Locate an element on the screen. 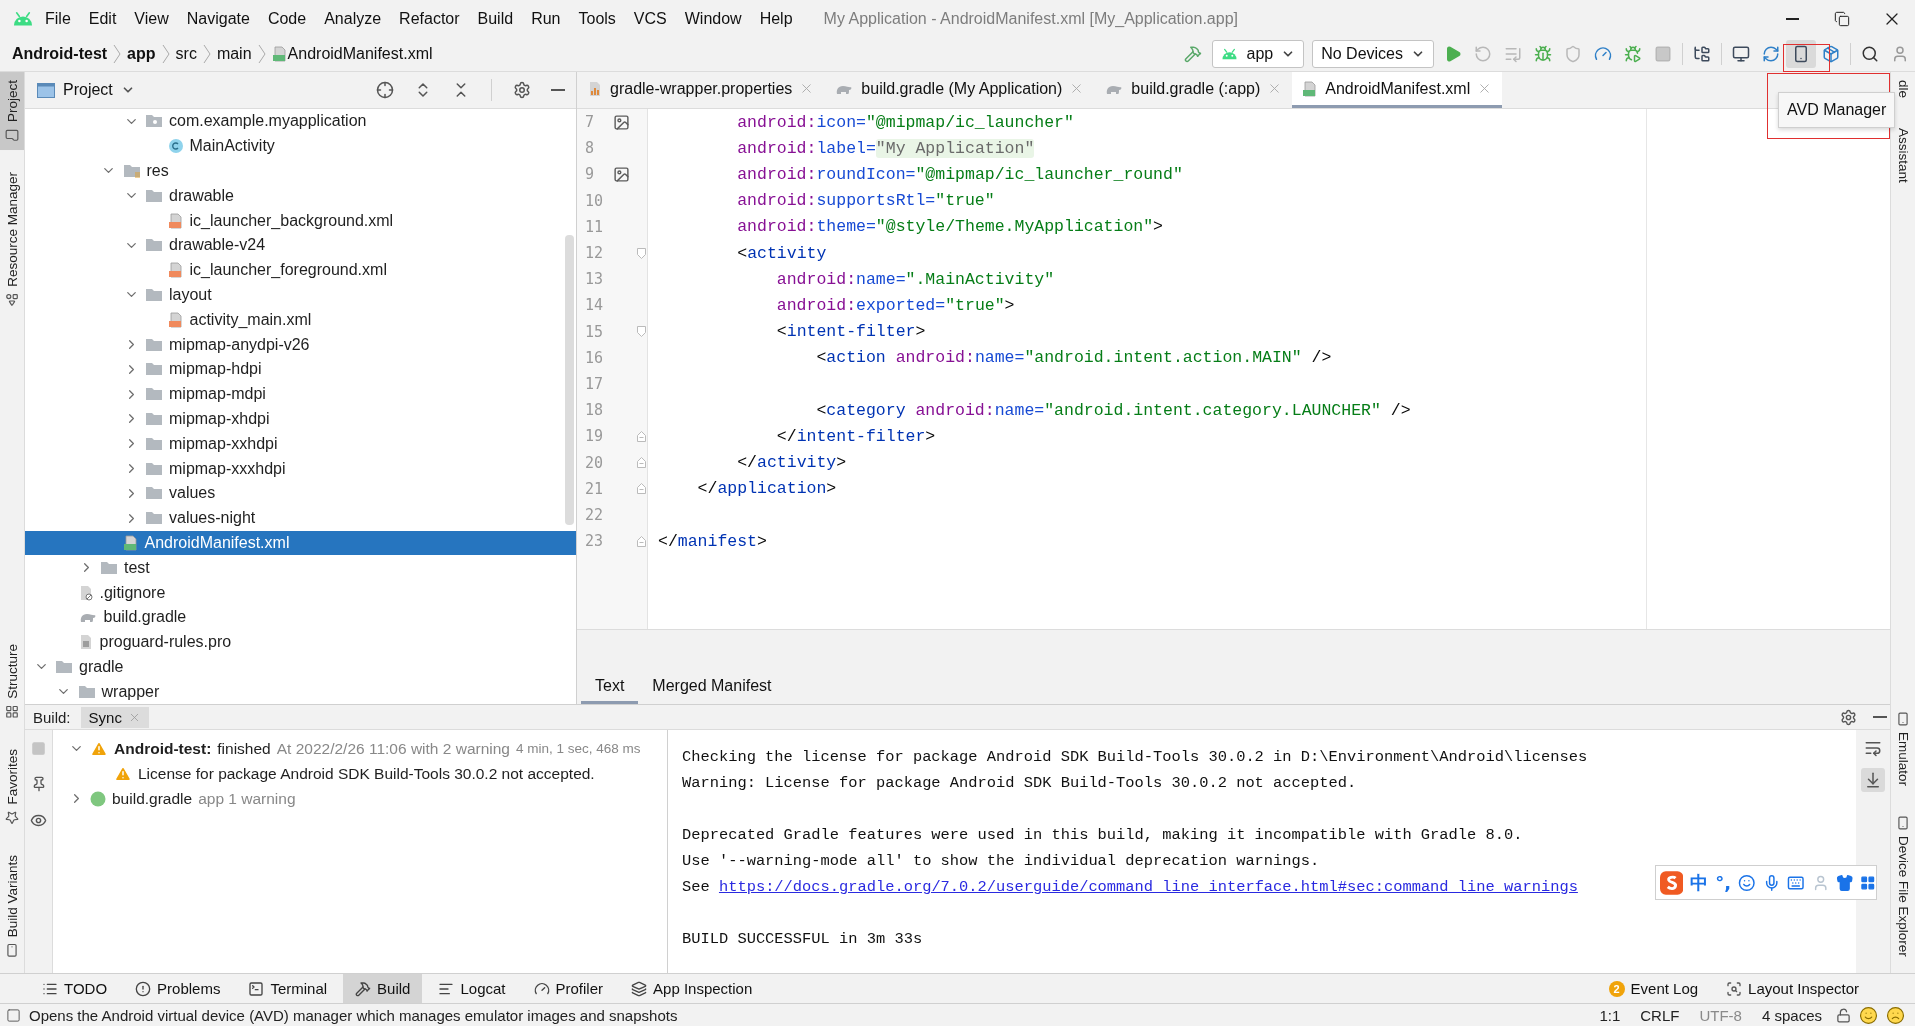 The height and width of the screenshot is (1026, 1915). project-view-dropdown: Project is located at coordinates (86, 90).